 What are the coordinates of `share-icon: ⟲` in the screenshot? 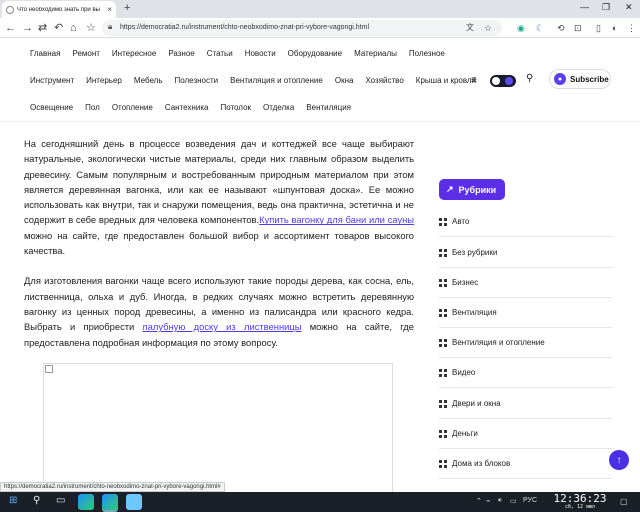 It's located at (561, 28).